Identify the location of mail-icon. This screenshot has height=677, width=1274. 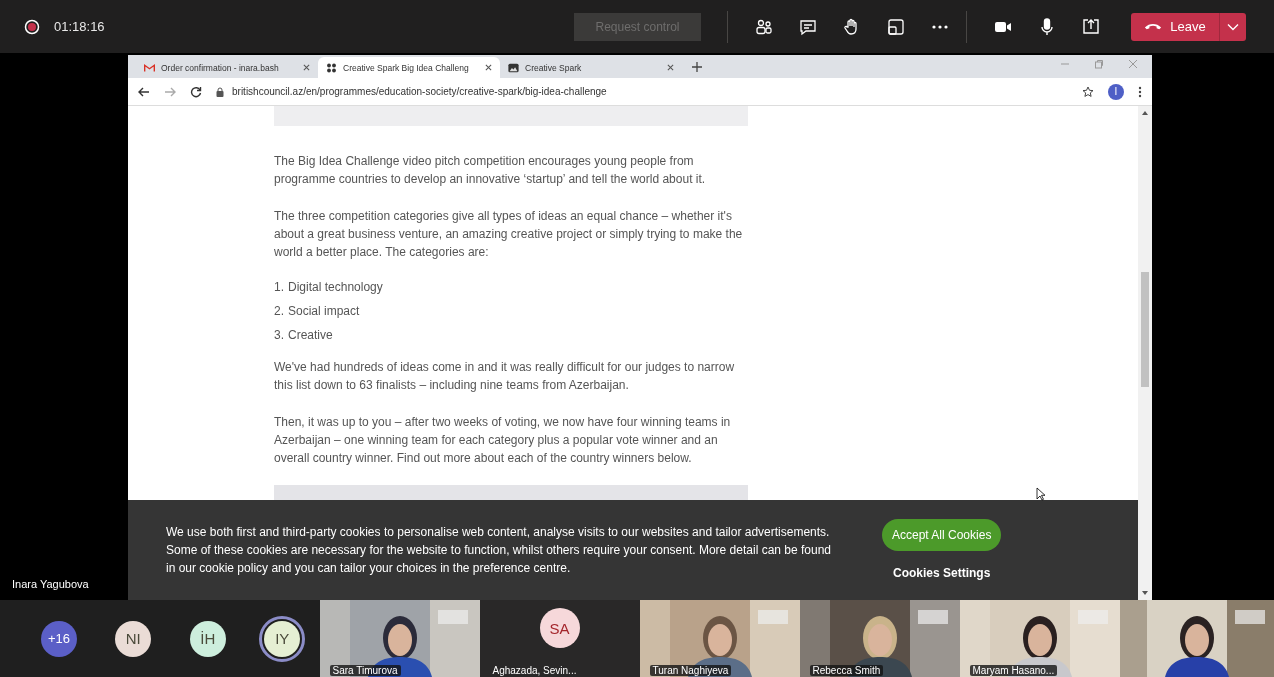
(149, 67).